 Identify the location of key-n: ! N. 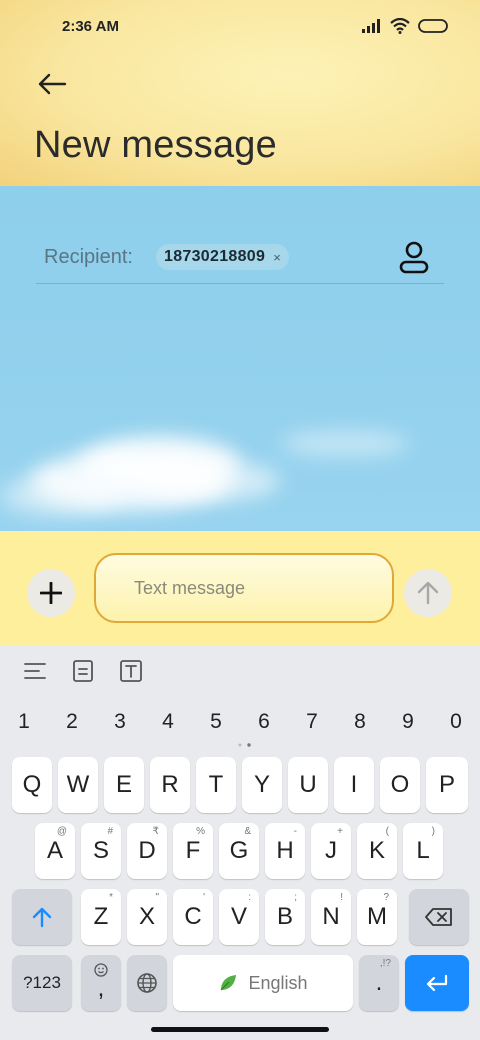
(331, 917).